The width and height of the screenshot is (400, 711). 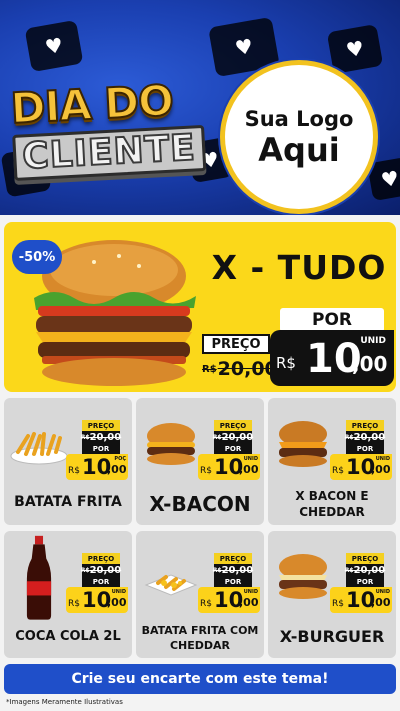 I want to click on product-name: X BACON E CHEDDAR, so click(x=332, y=504).